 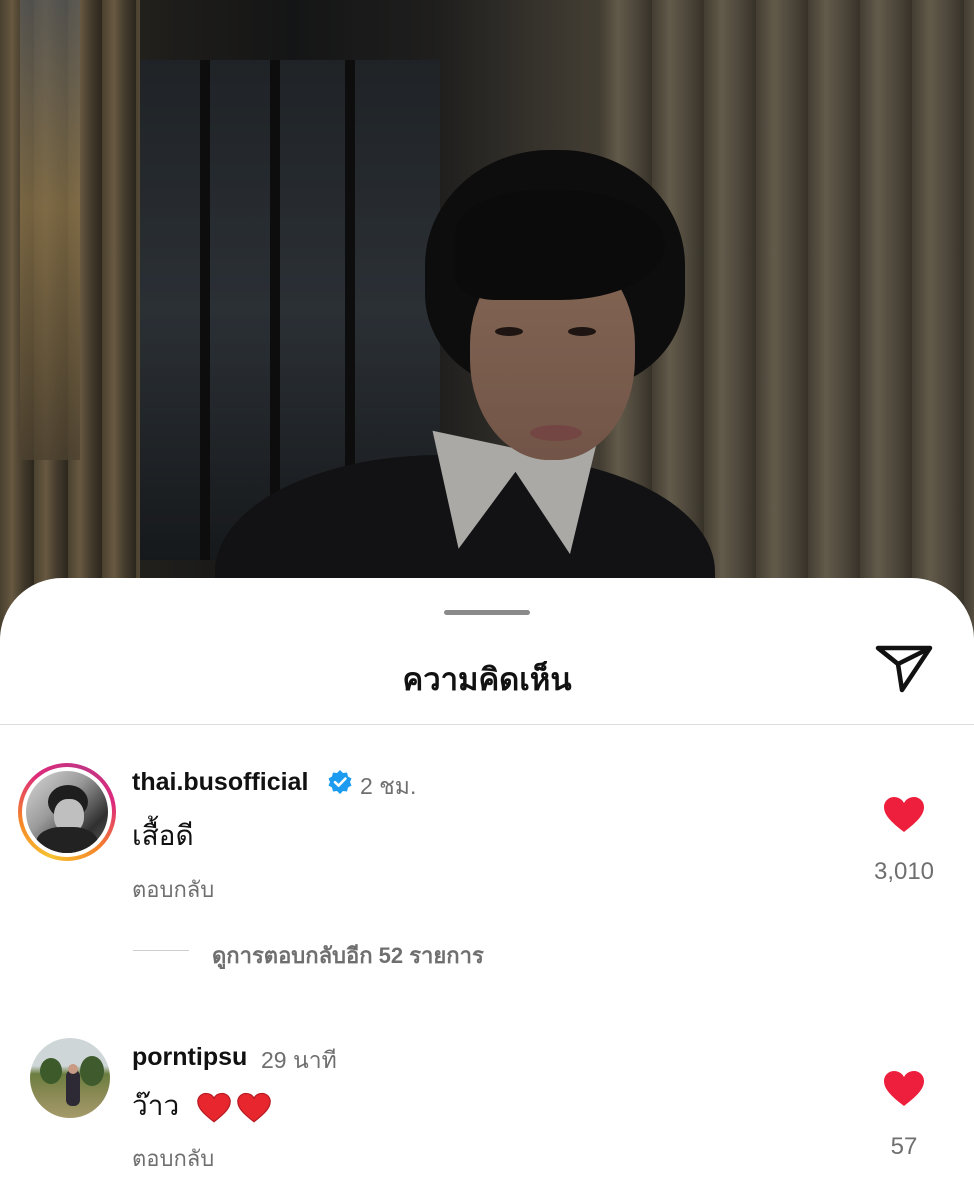 I want to click on comment-text-words: ว๊าว, so click(x=156, y=1105).